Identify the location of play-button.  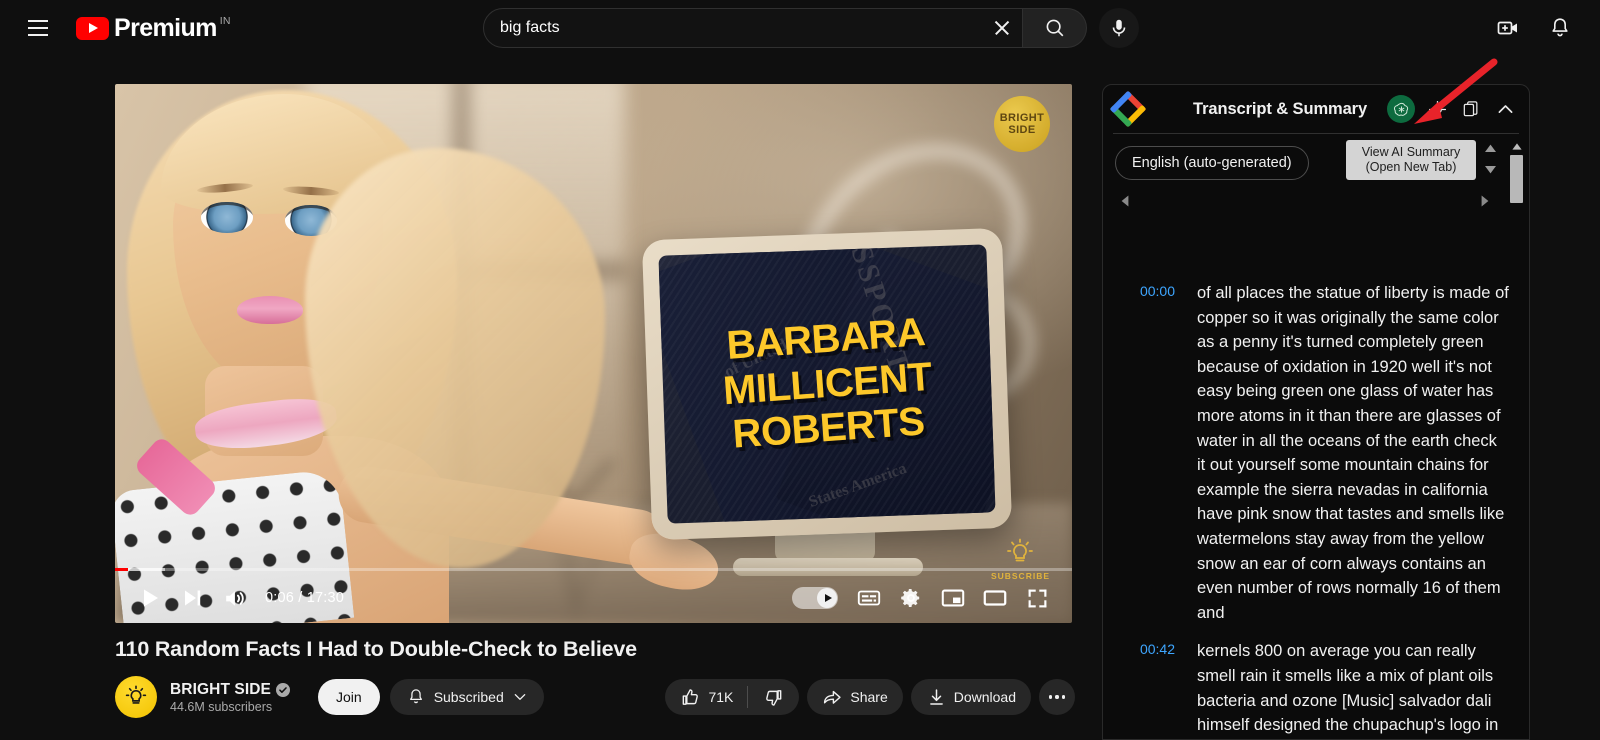
(150, 598).